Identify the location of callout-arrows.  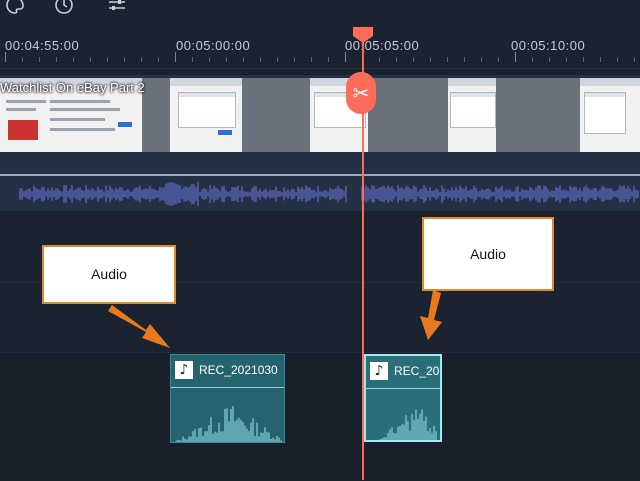
(275, 319).